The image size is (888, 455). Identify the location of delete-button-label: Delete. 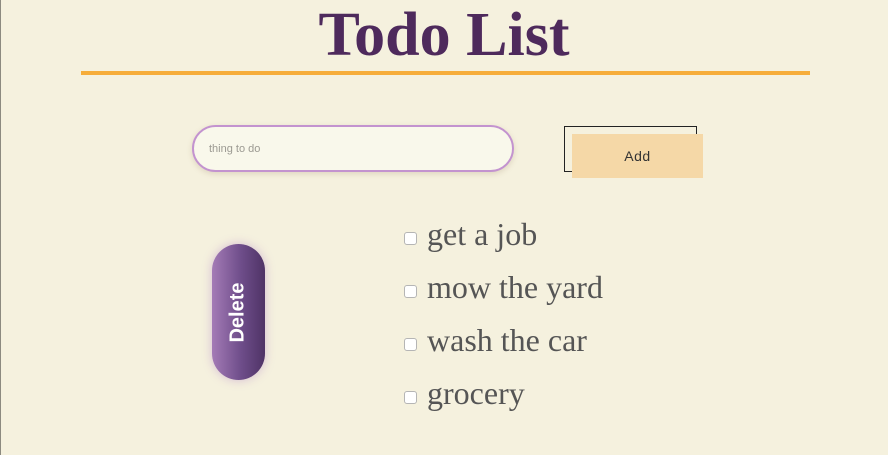
(238, 312).